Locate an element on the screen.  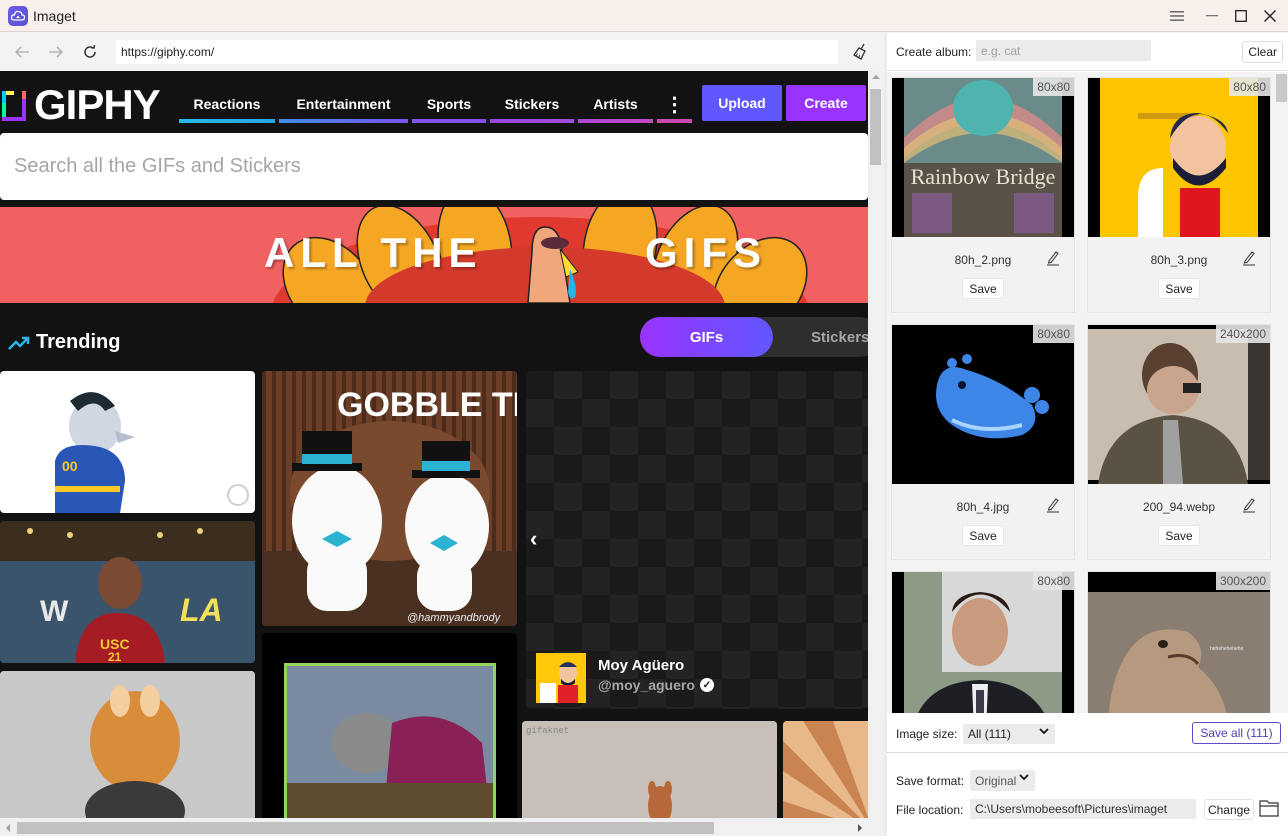
file-location-field: C:\Users\mobeesoft\Pictures\imaget is located at coordinates (1083, 809).